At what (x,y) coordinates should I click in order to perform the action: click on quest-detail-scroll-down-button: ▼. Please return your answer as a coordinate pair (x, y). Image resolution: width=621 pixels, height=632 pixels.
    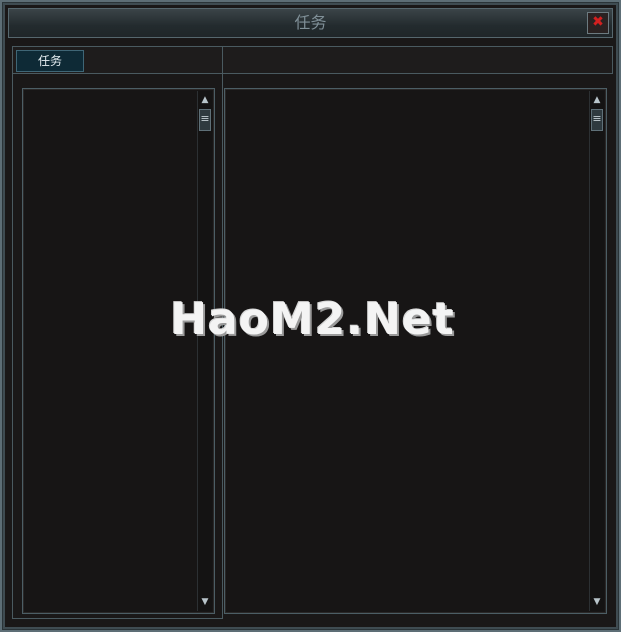
    Looking at the image, I should click on (597, 602).